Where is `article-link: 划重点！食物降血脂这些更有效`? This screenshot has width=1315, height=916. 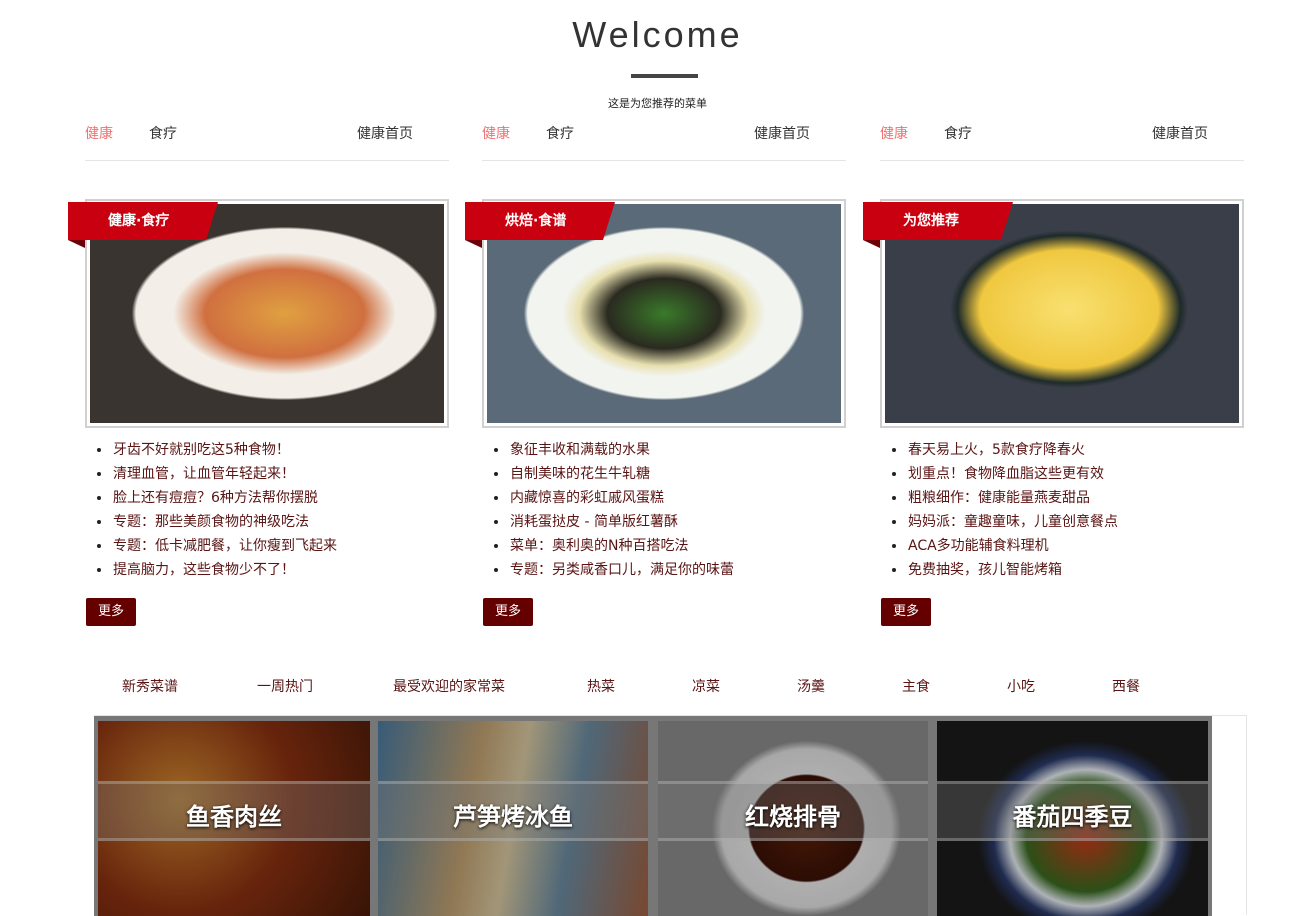
article-link: 划重点！食物降血脂这些更有效 is located at coordinates (1004, 474).